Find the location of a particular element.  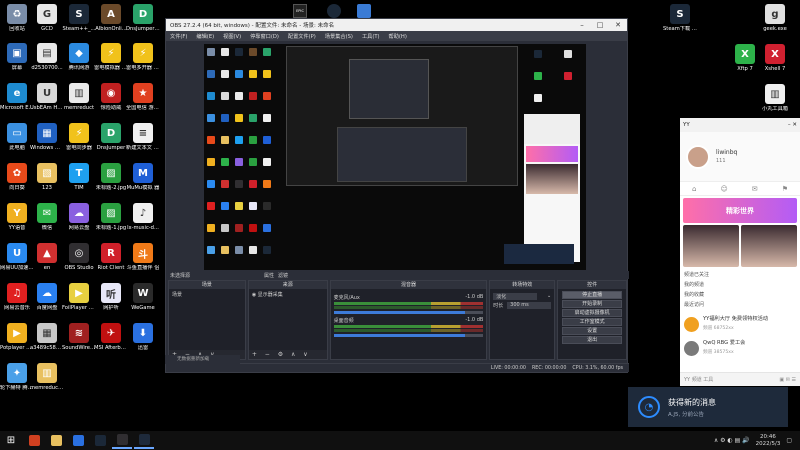

yy-profile: liwinbq 111 is located at coordinates (740, 157).